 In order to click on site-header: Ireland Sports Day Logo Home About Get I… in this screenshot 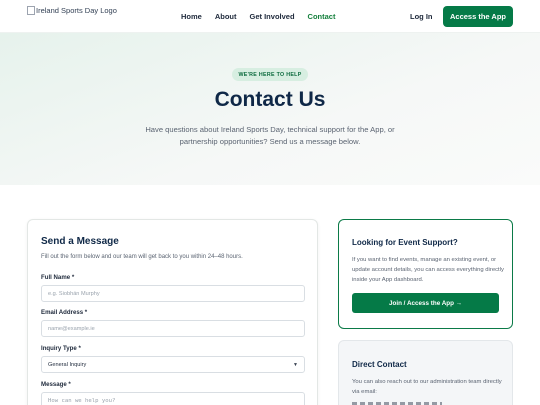, I will do `click(270, 16)`.